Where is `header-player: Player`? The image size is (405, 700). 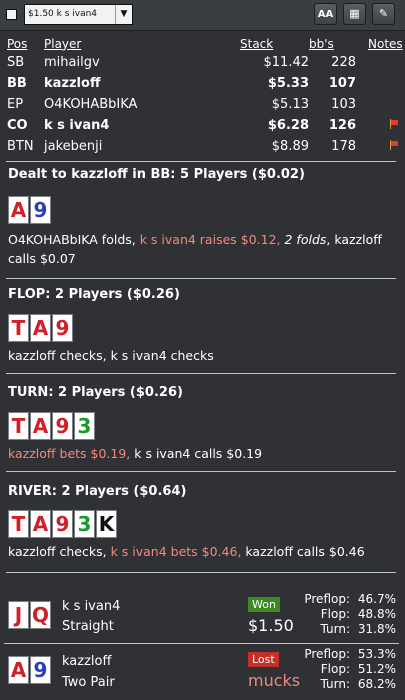 header-player: Player is located at coordinates (142, 43).